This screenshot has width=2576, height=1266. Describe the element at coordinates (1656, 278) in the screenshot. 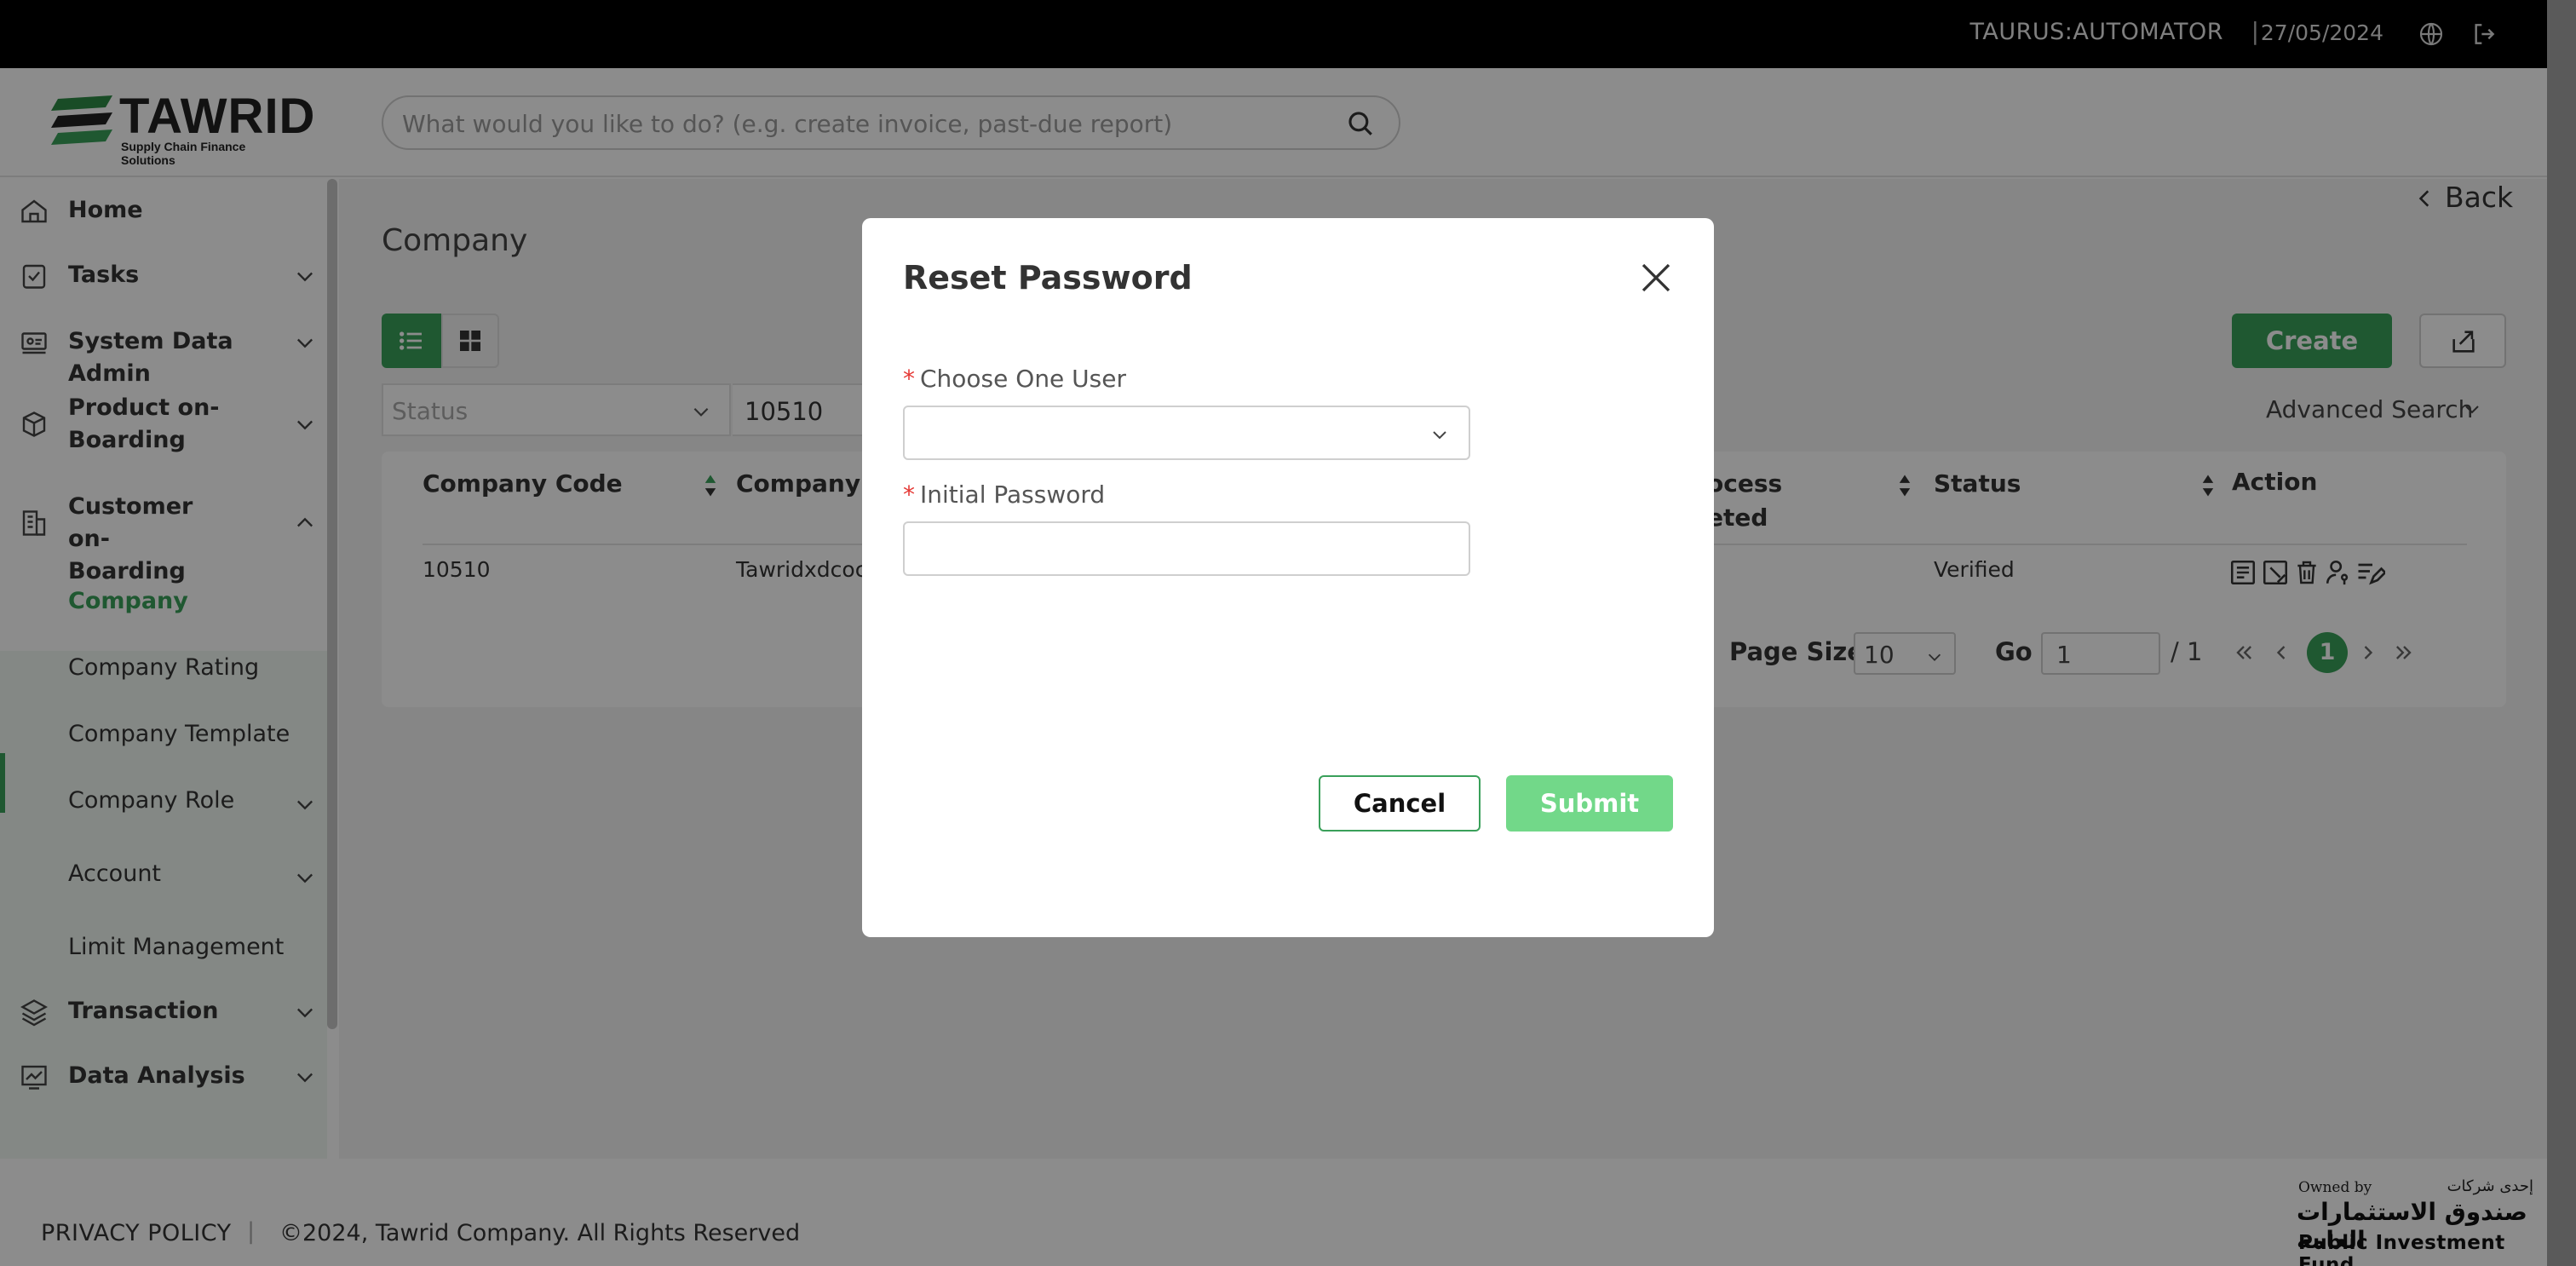

I see `close-icon` at that location.